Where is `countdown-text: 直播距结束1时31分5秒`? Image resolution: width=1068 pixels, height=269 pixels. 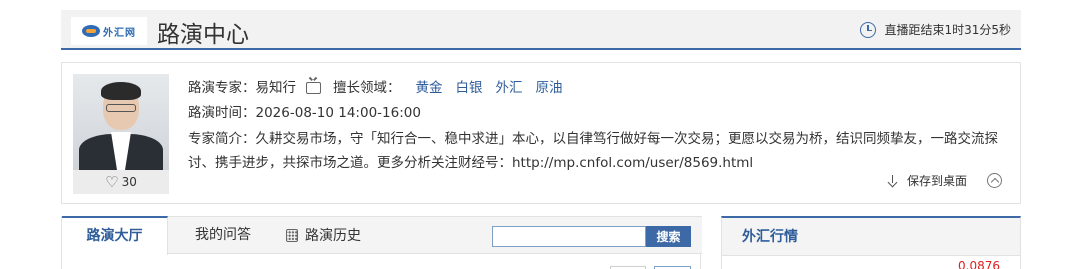 countdown-text: 直播距结束1时31分5秒 is located at coordinates (947, 30).